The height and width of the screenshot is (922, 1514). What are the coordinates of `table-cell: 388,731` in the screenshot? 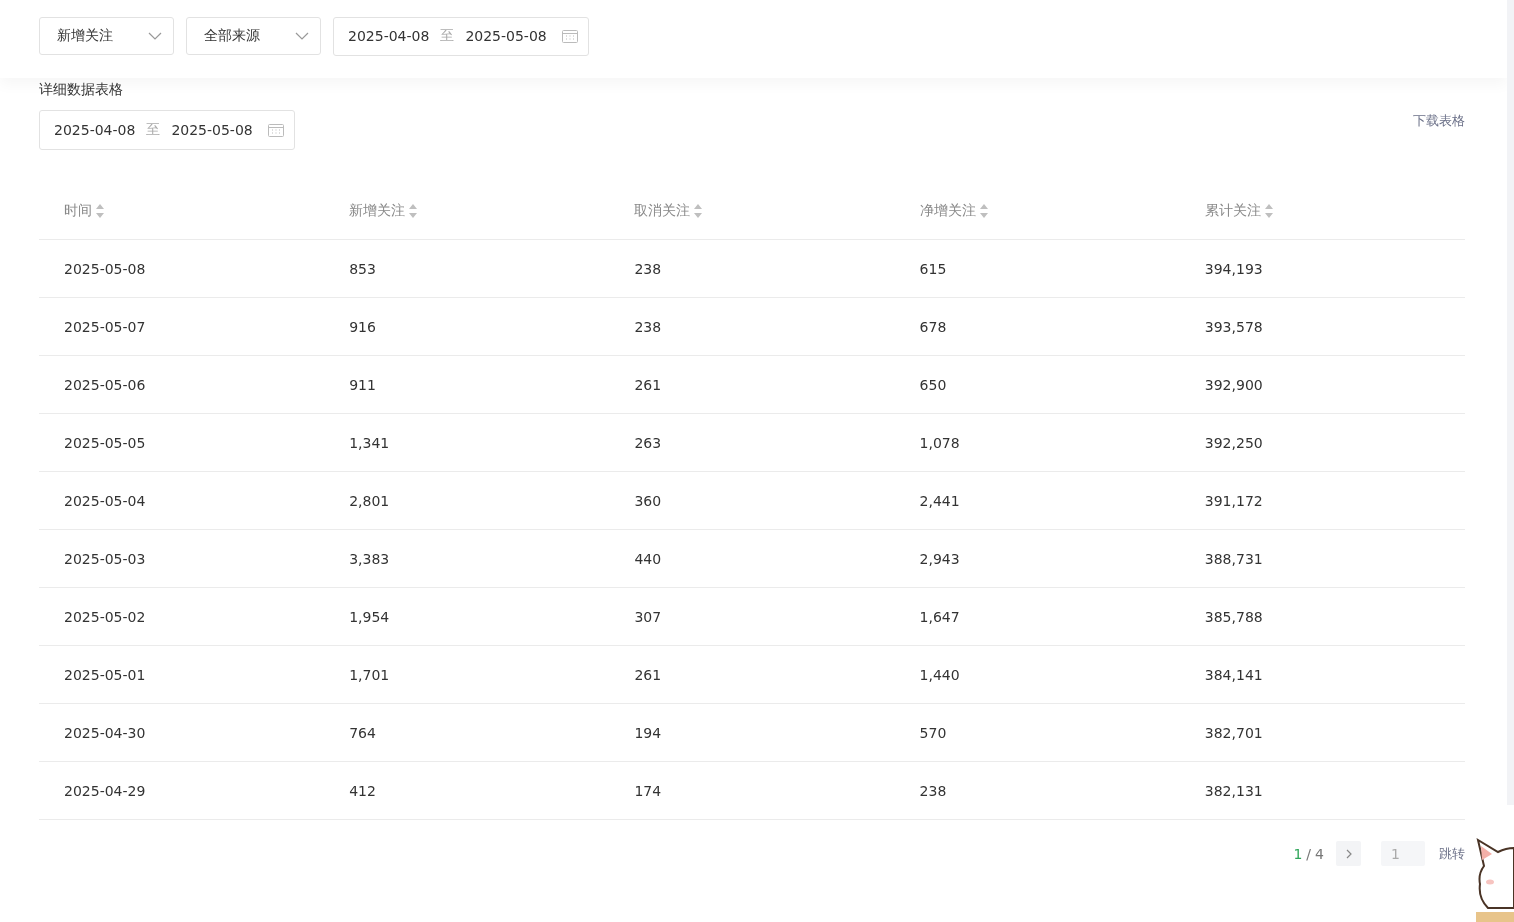 It's located at (1233, 558).